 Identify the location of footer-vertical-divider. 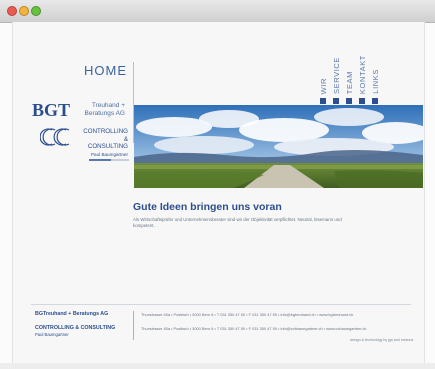
(133, 325).